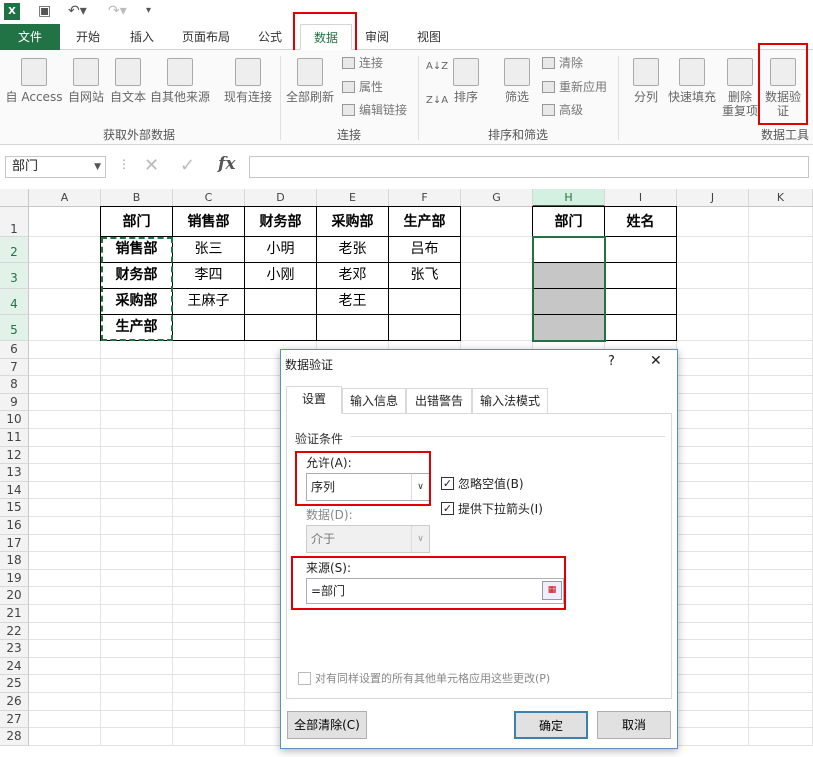 Image resolution: width=813 pixels, height=757 pixels. I want to click on existing-connections-button: 现有连接, so click(248, 81).